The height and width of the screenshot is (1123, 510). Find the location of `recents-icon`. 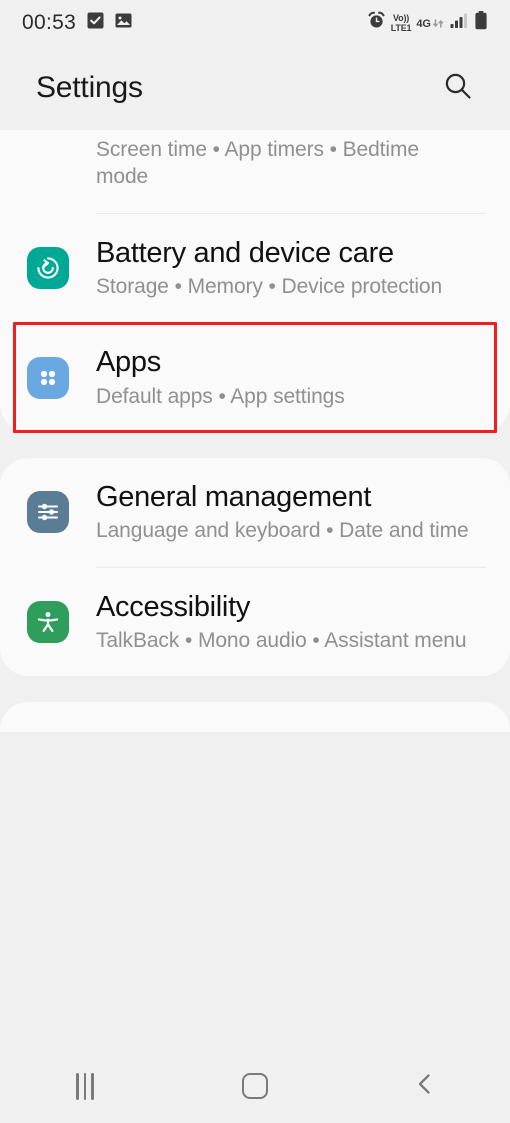

recents-icon is located at coordinates (85, 1086).